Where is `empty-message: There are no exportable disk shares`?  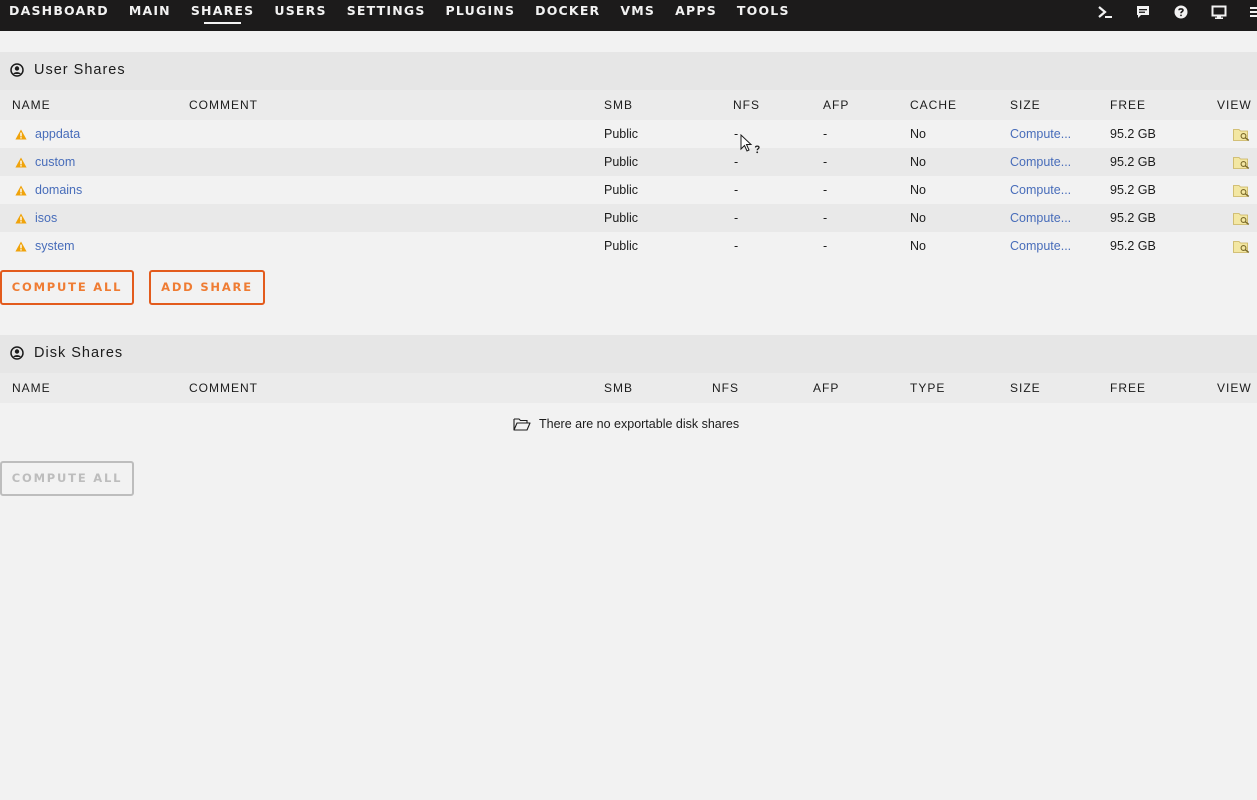 empty-message: There are no exportable disk shares is located at coordinates (639, 424).